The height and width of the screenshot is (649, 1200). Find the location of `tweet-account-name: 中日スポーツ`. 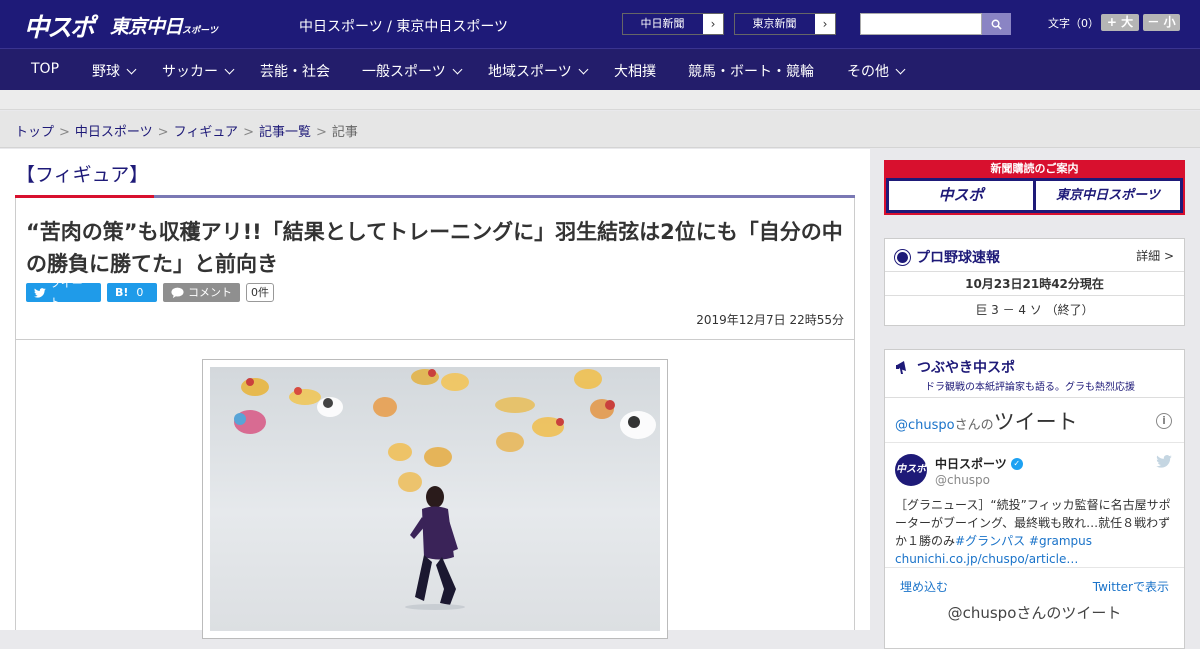

tweet-account-name: 中日スポーツ is located at coordinates (971, 463).